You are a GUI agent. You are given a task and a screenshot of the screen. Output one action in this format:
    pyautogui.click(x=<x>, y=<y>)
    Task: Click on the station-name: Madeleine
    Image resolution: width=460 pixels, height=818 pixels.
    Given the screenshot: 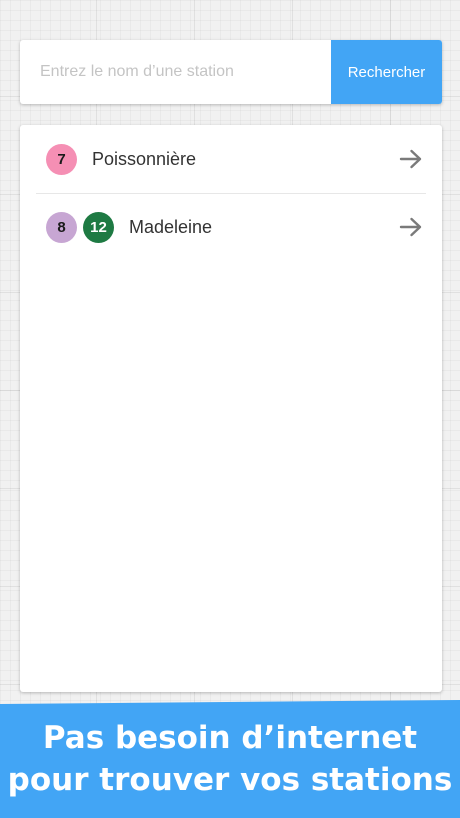 What is the action you would take?
    pyautogui.click(x=171, y=226)
    